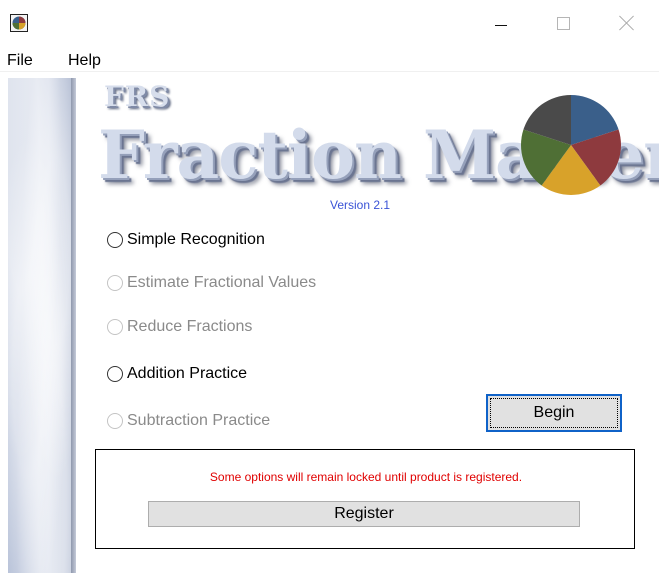 The height and width of the screenshot is (573, 659). Describe the element at coordinates (73, 325) in the screenshot. I see `side-strip-edge` at that location.